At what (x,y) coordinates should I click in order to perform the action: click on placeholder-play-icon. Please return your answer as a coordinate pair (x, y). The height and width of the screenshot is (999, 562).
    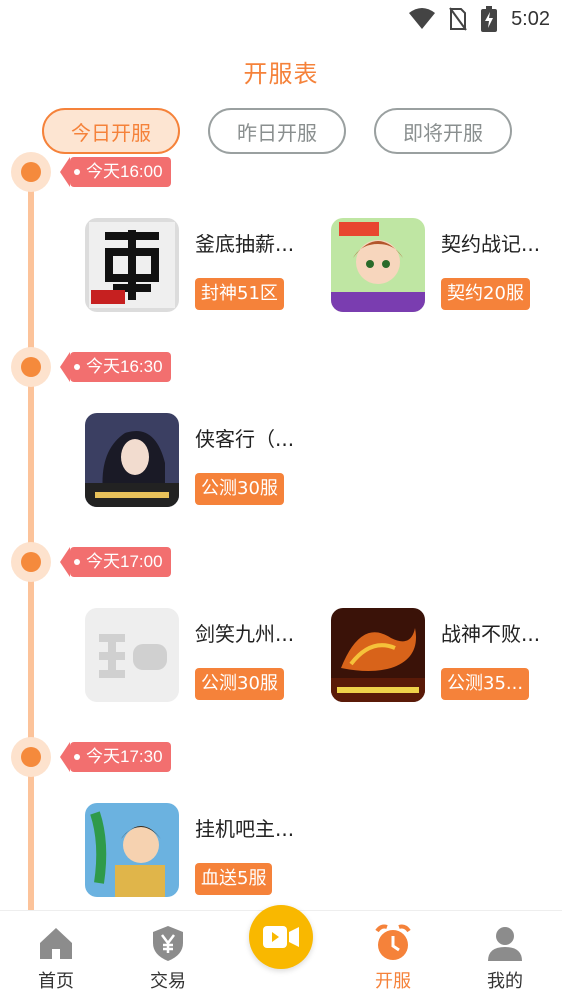
    Looking at the image, I should click on (132, 655).